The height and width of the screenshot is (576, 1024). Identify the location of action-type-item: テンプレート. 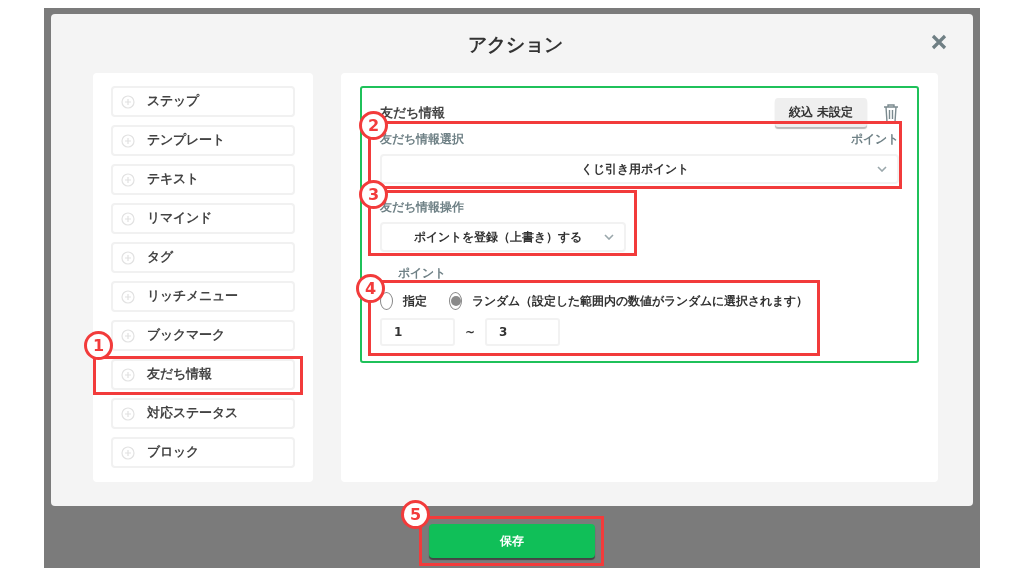
(203, 140).